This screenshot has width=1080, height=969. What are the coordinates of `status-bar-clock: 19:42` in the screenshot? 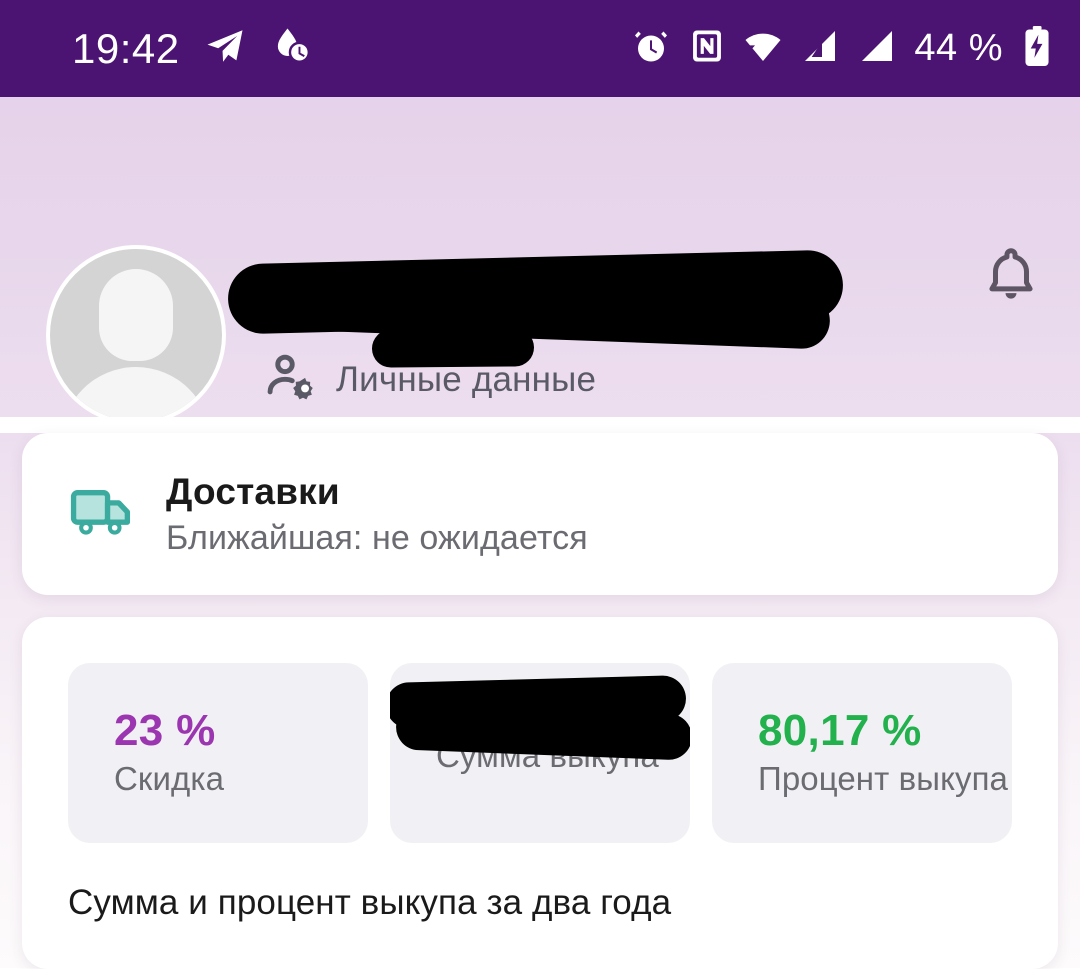 It's located at (126, 48).